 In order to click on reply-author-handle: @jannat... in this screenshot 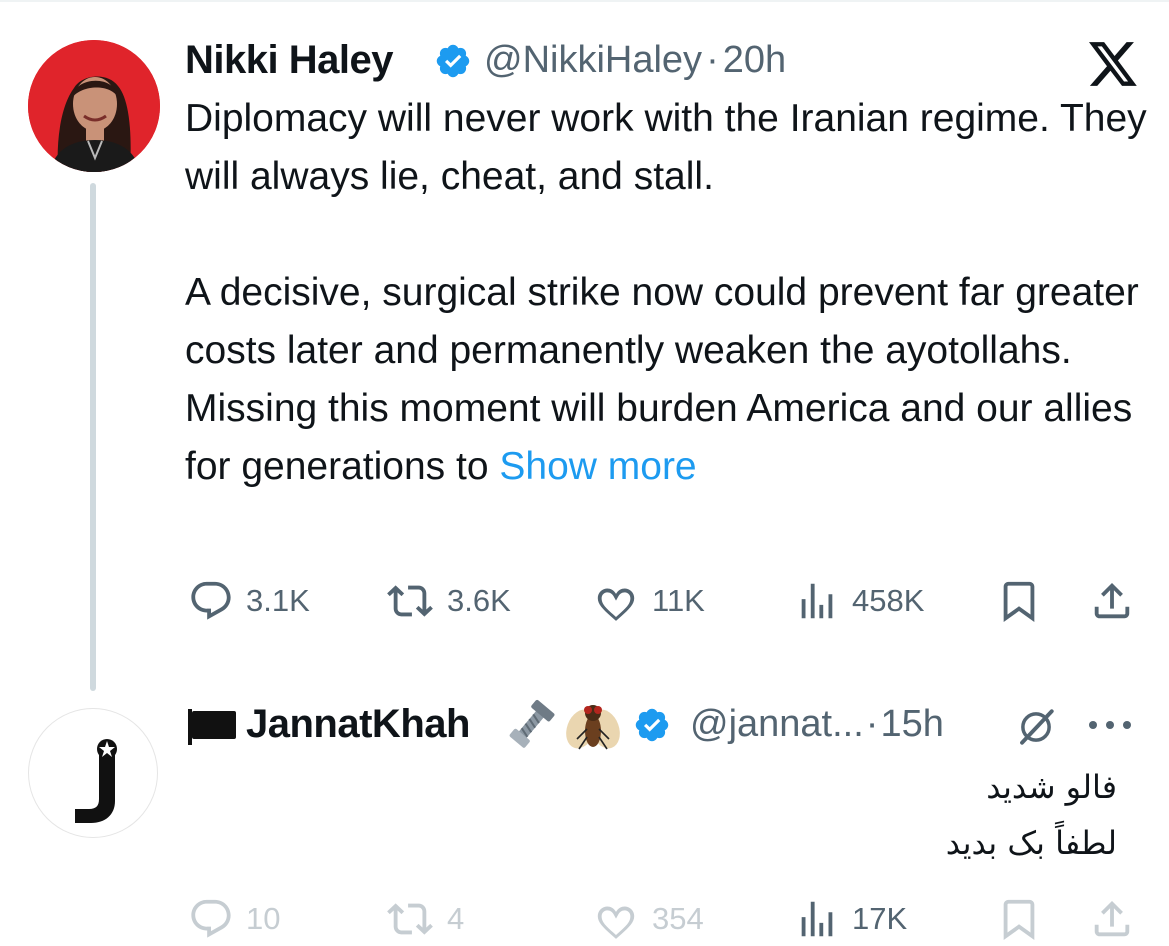, I will do `click(777, 724)`.